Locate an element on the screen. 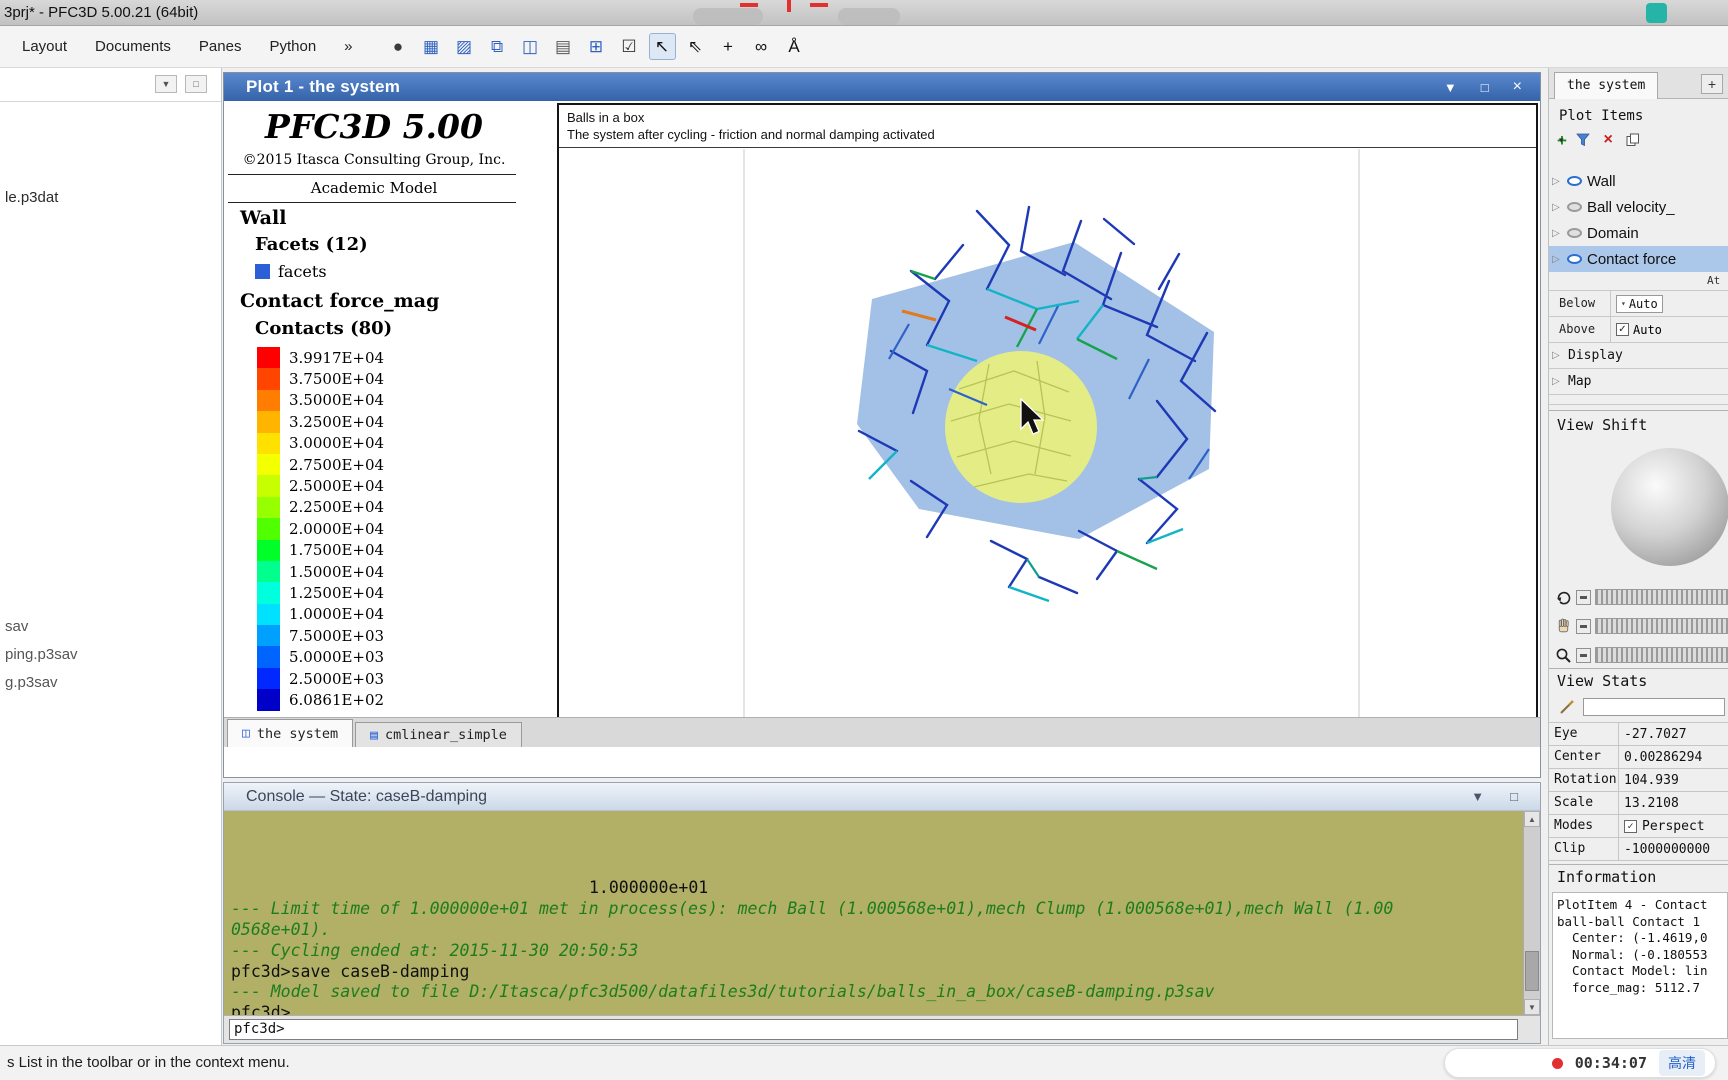  console-line: pfc3d> is located at coordinates (261, 1009).